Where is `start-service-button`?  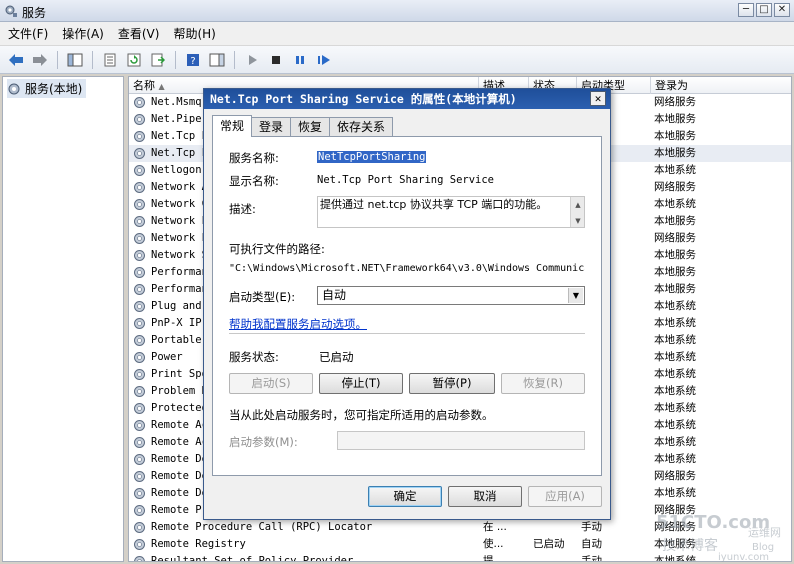
start-service-button is located at coordinates (252, 60).